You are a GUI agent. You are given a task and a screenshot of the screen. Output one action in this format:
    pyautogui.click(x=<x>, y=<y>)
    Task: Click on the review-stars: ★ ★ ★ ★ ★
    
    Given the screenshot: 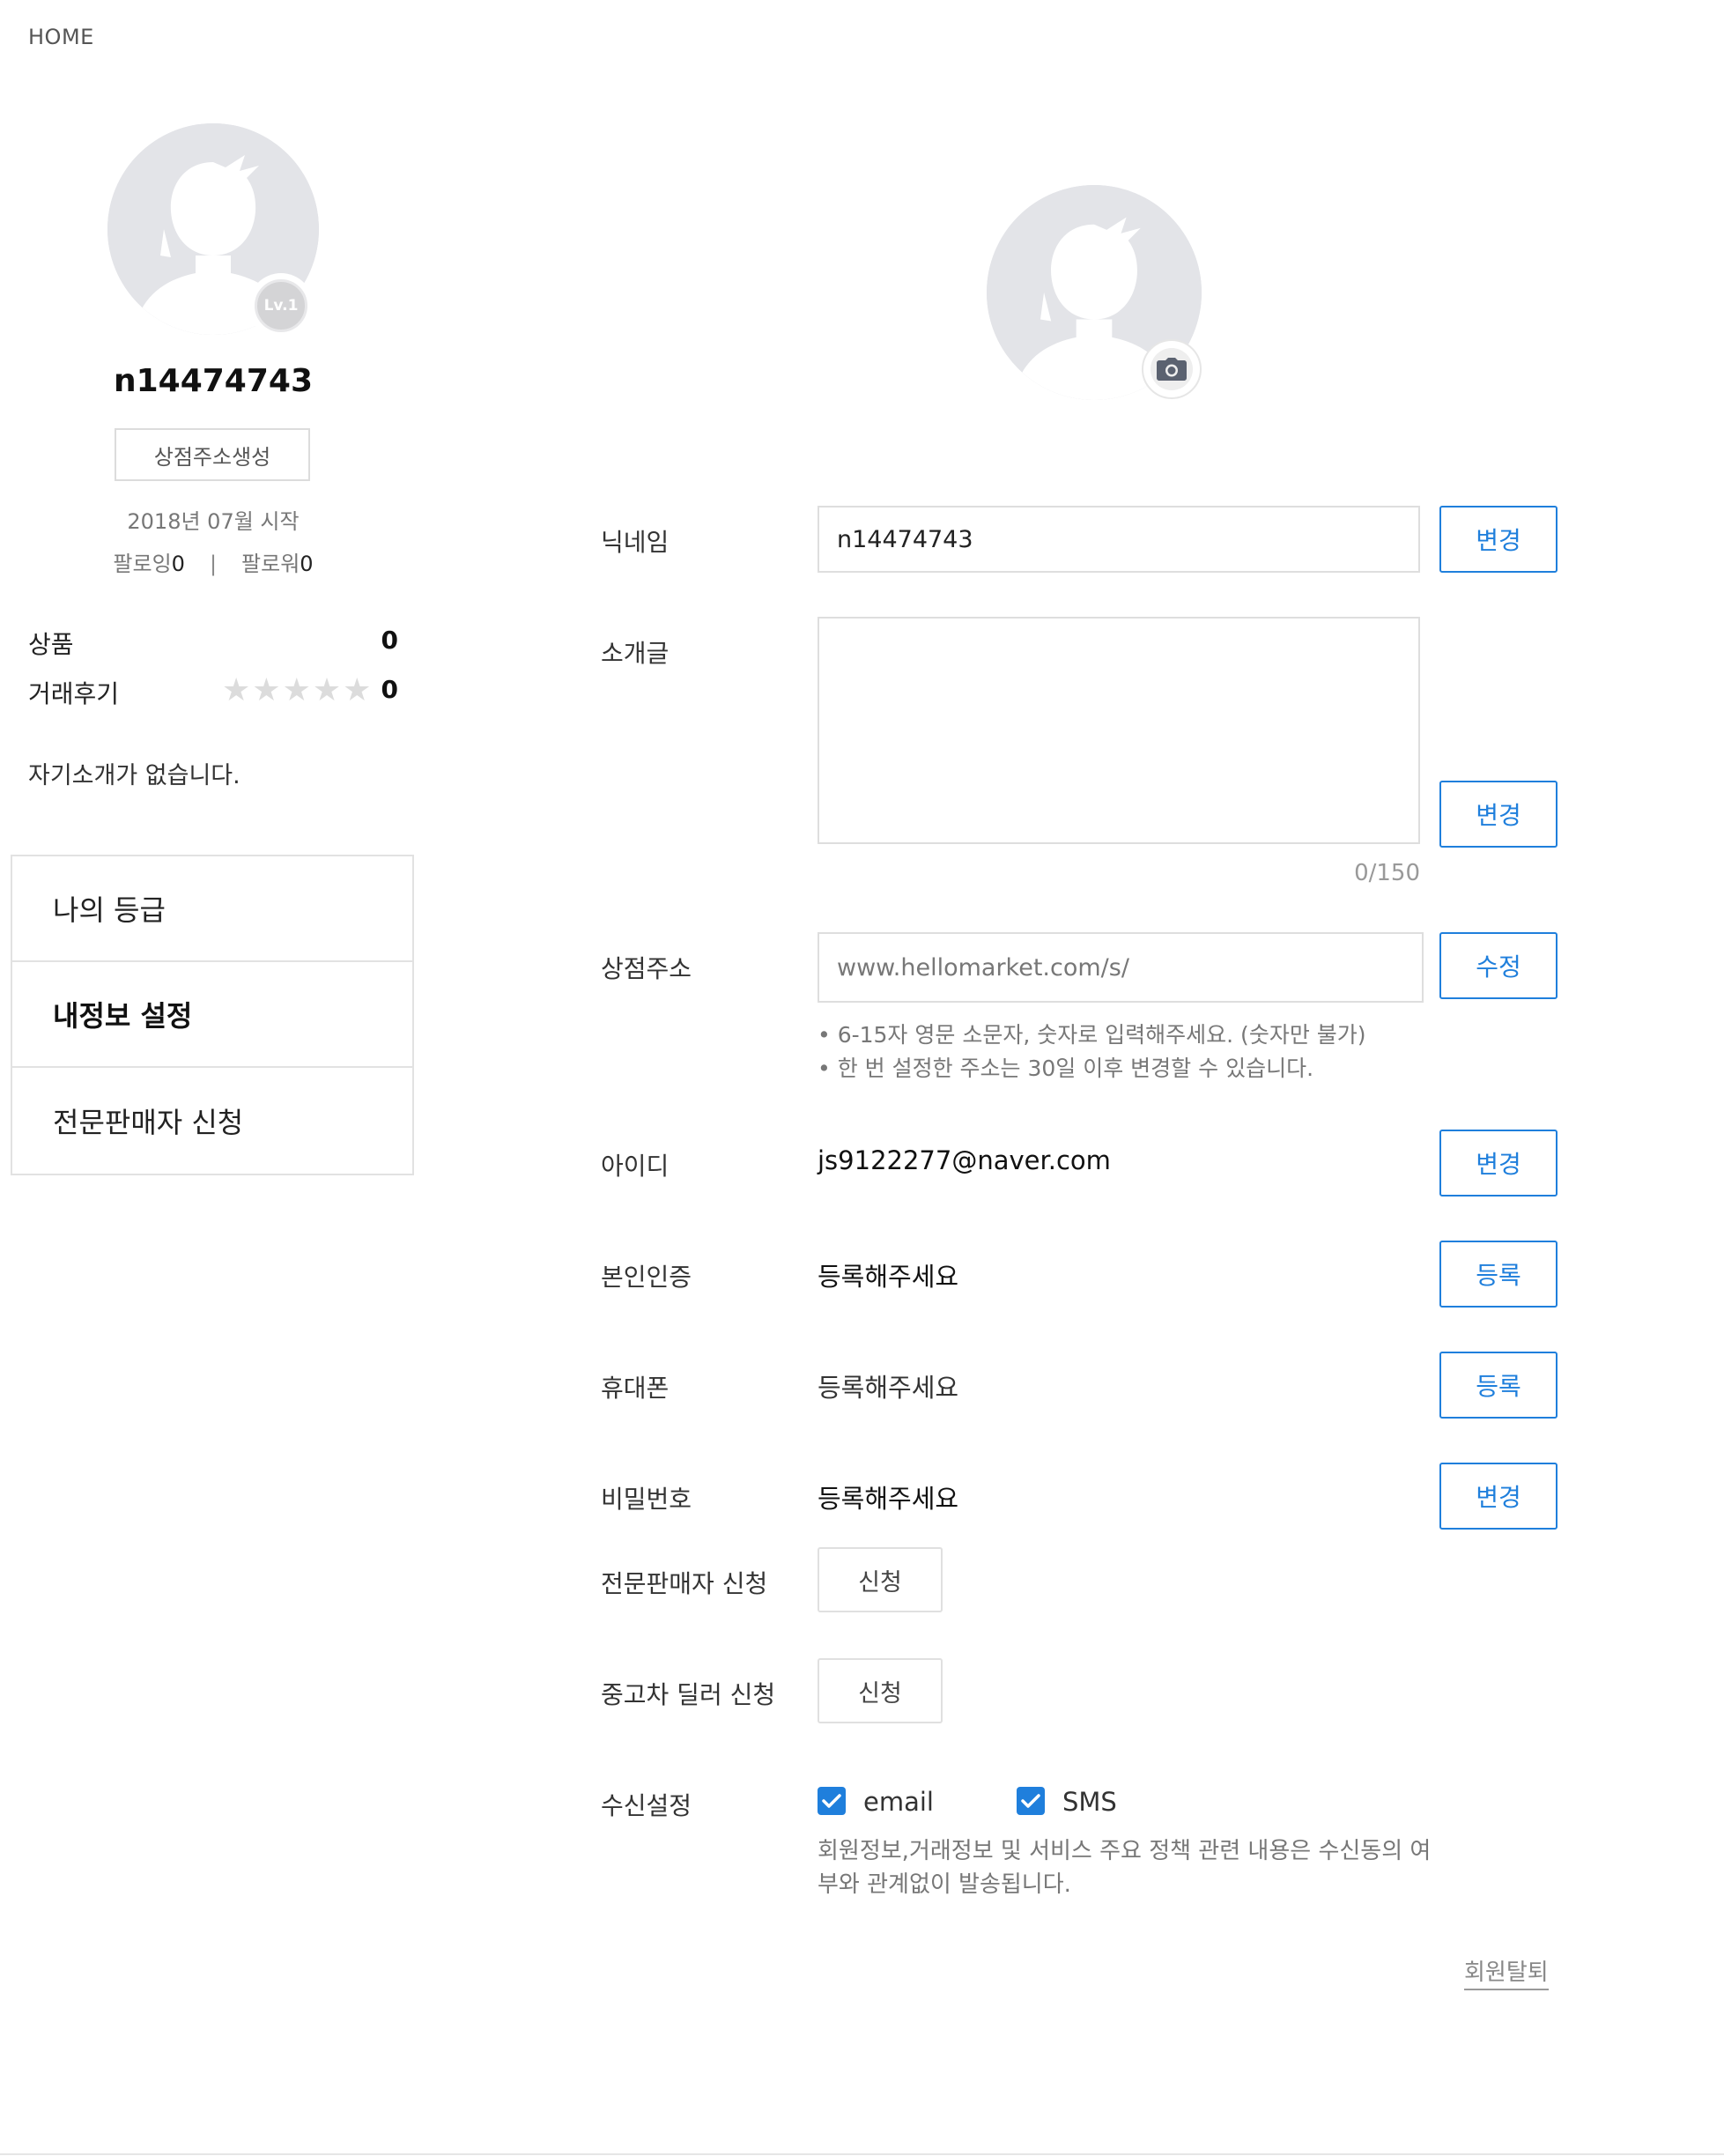 What is the action you would take?
    pyautogui.click(x=296, y=691)
    